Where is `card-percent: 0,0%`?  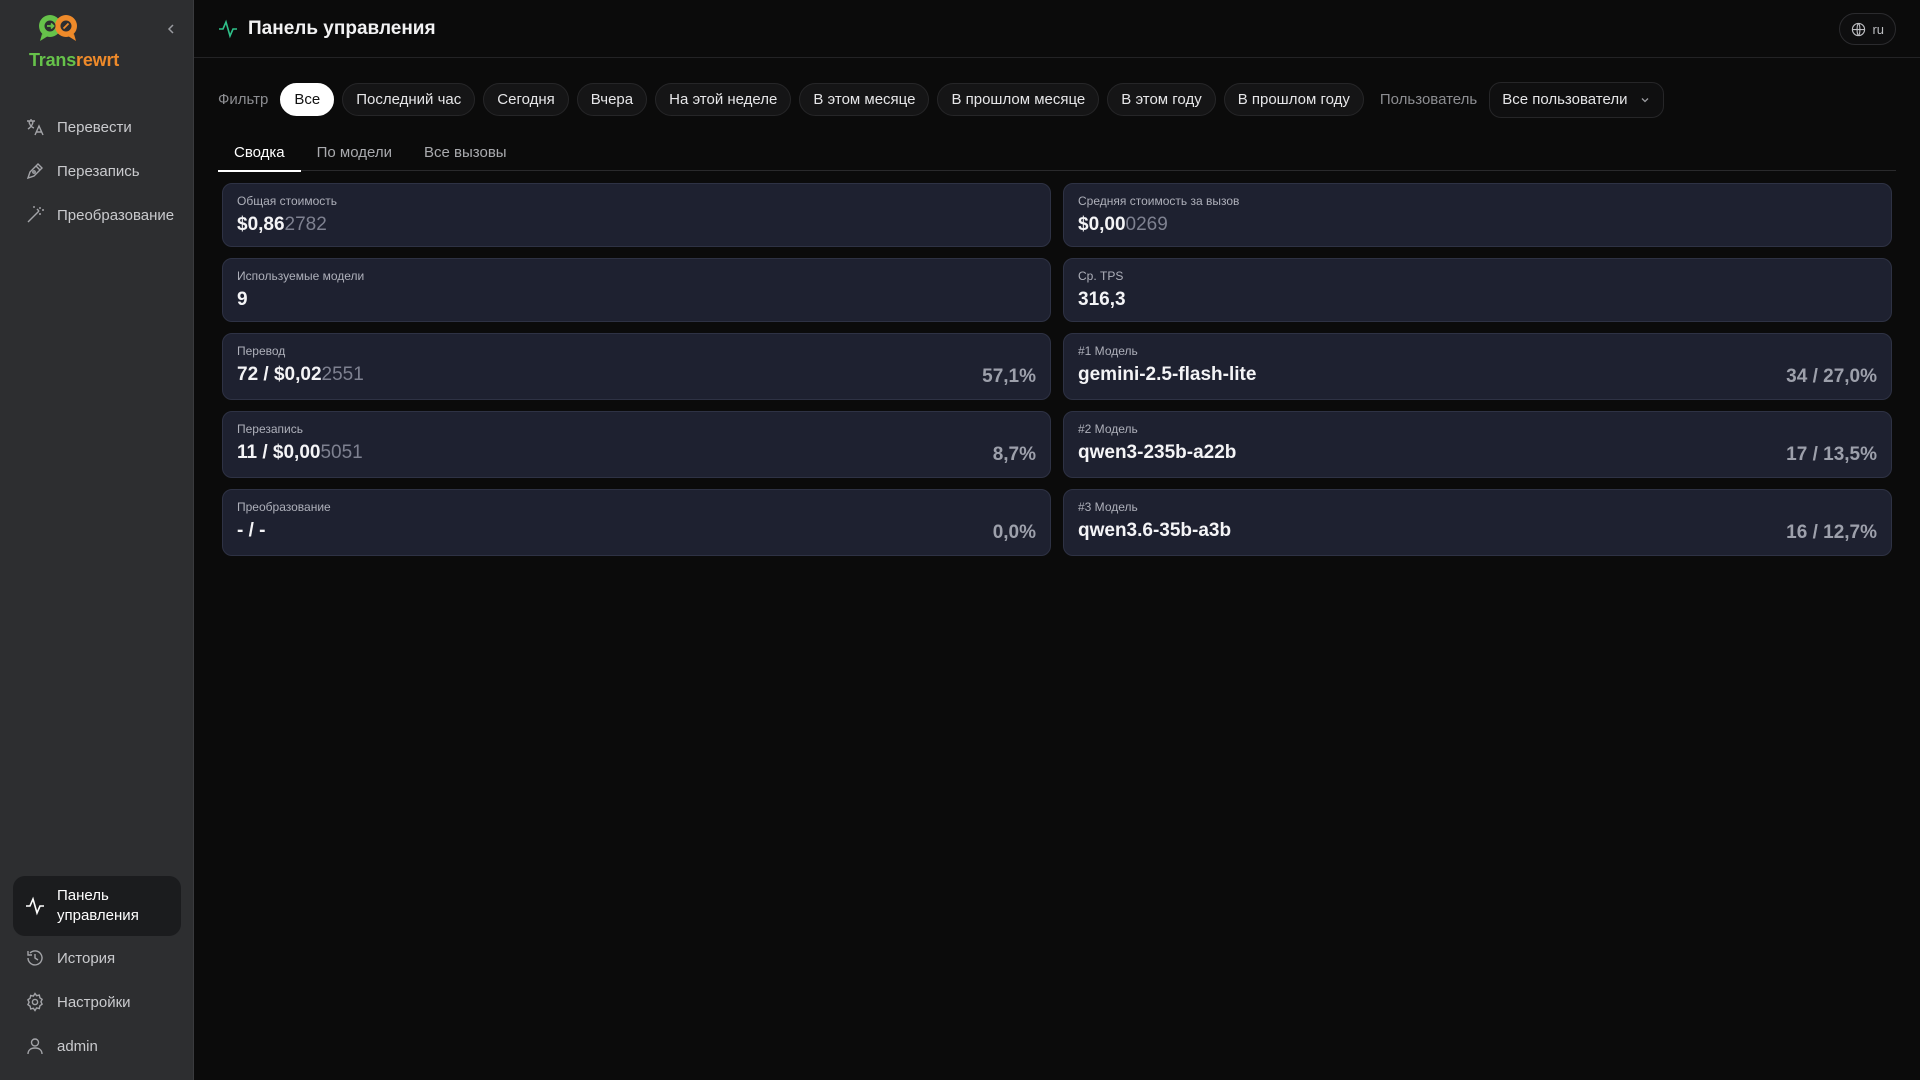
card-percent: 0,0% is located at coordinates (1014, 532).